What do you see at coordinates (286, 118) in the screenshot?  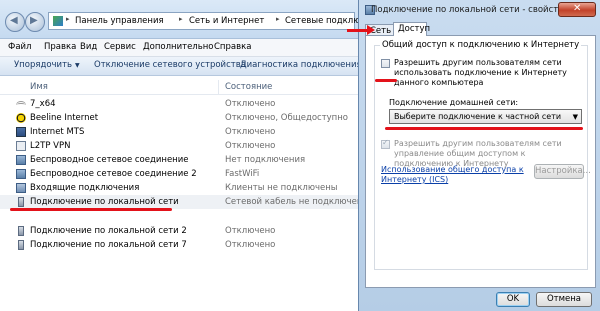 I see `connection-status: Отключено, Общедоступно` at bounding box center [286, 118].